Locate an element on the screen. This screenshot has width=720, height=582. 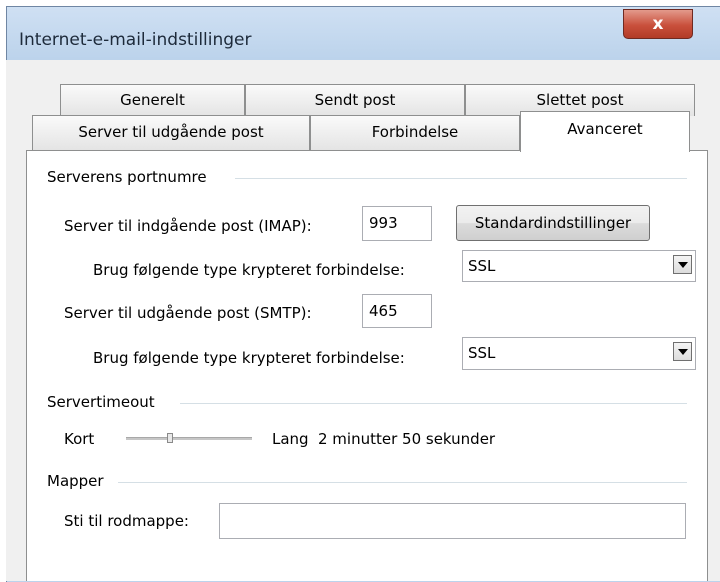
ports-group-label: Serverens portnumre is located at coordinates (127, 177).